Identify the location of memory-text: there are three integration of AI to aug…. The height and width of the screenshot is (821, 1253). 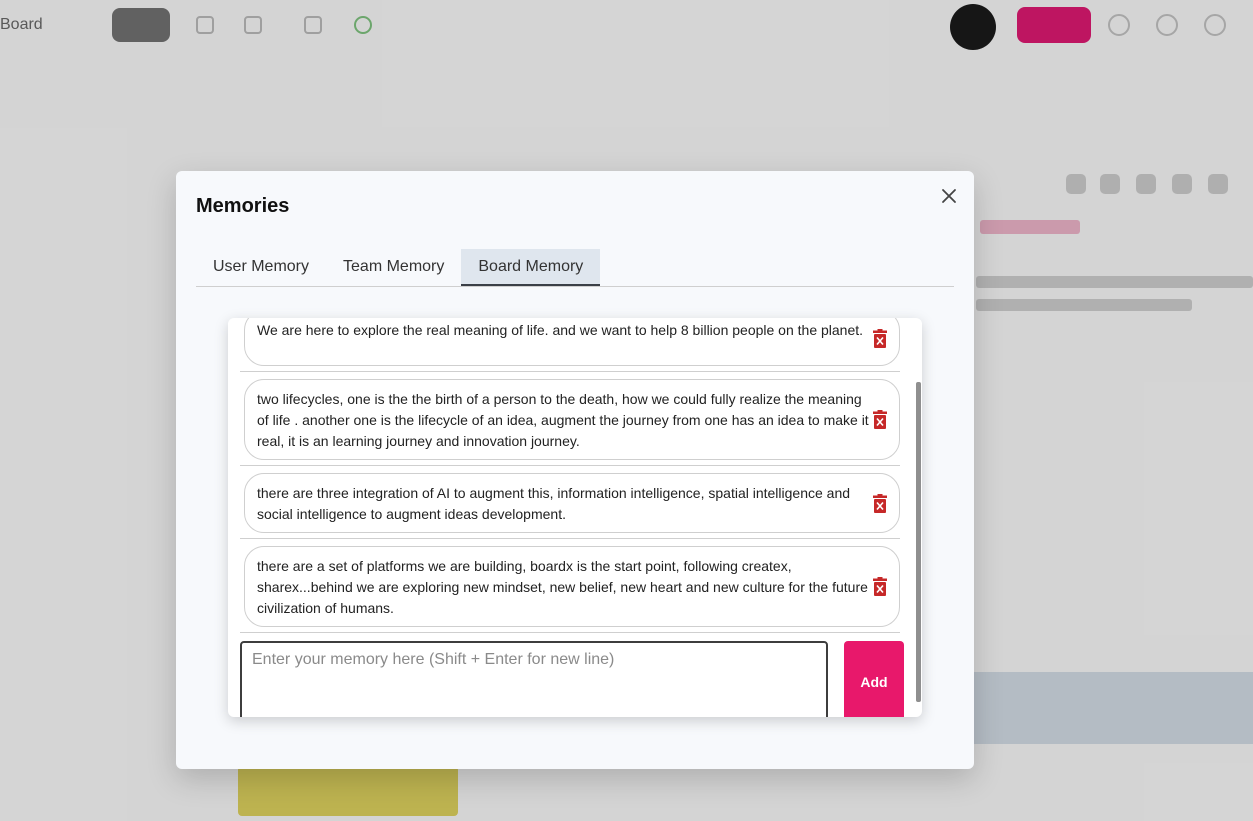
(554, 503).